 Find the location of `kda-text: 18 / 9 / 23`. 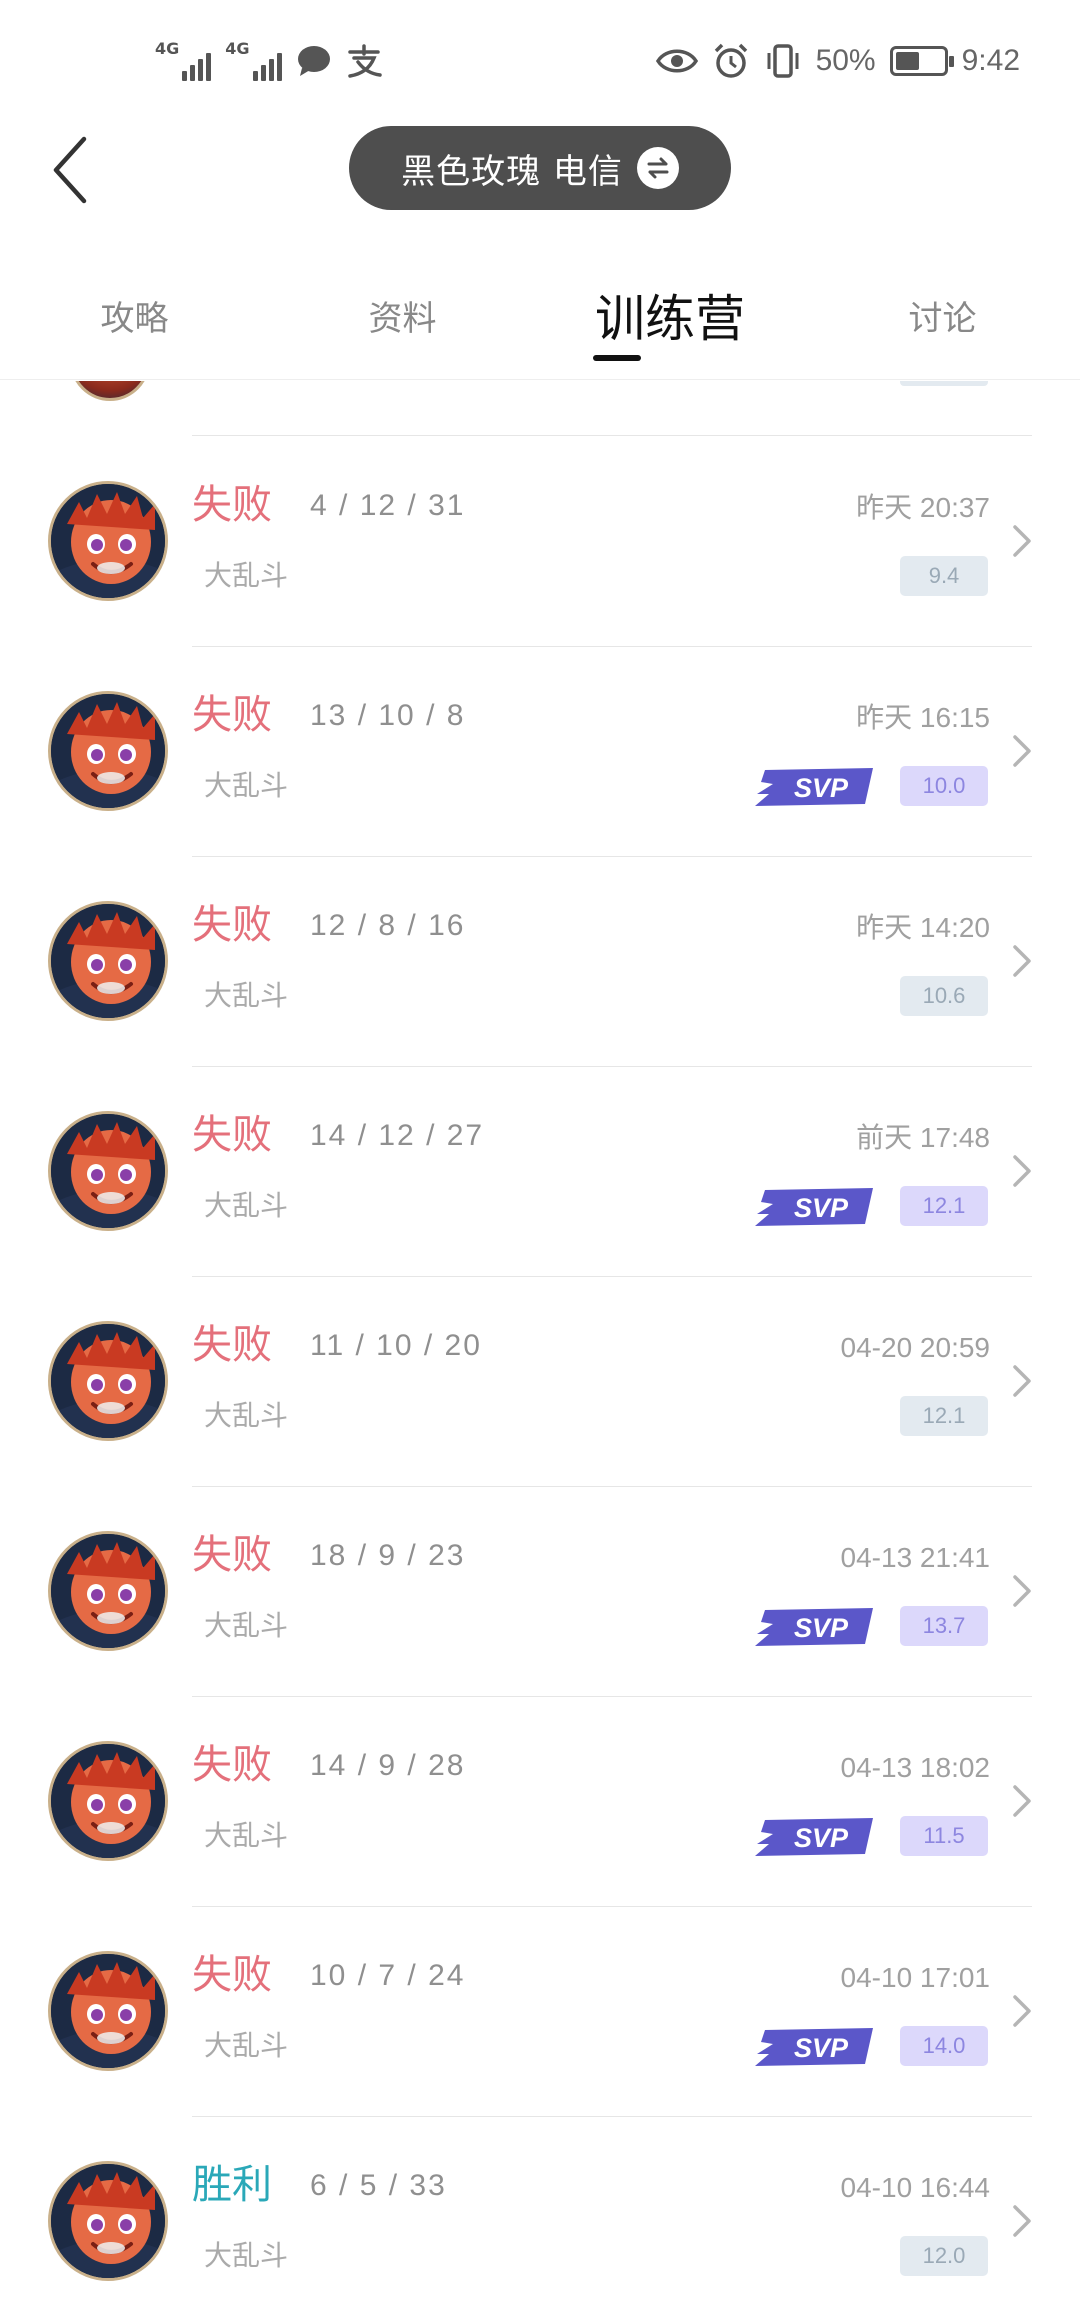

kda-text: 18 / 9 / 23 is located at coordinates (388, 1555).